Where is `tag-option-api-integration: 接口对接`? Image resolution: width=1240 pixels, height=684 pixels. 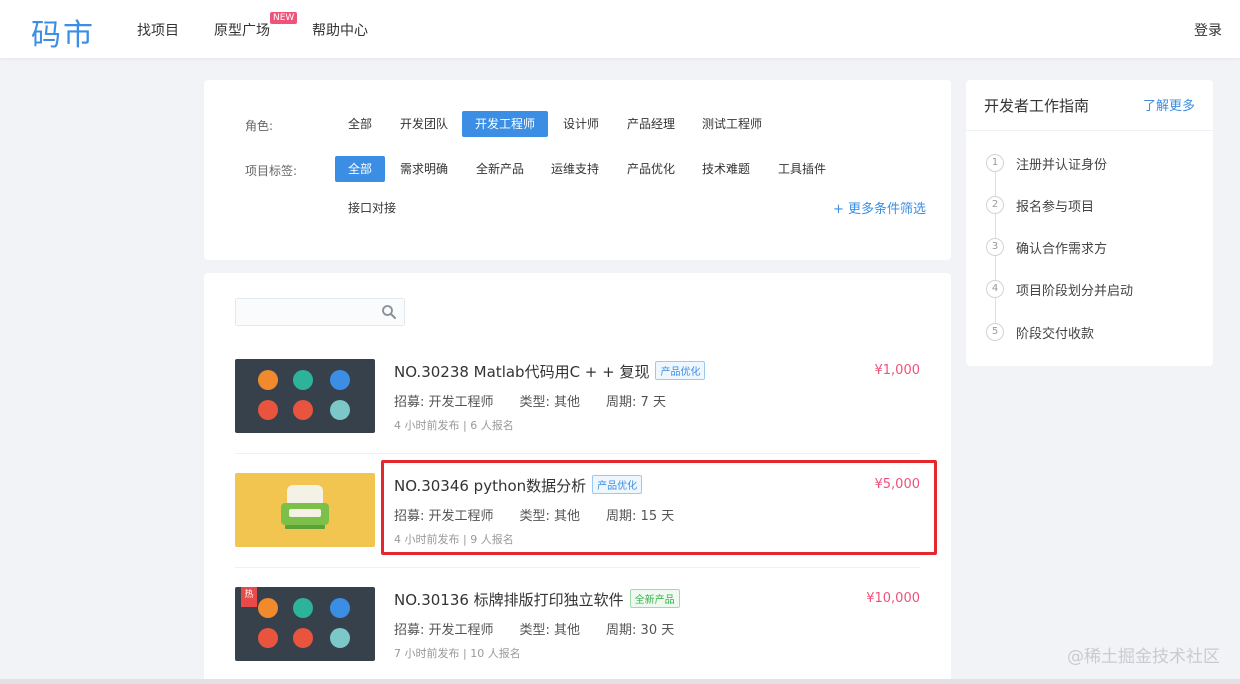 tag-option-api-integration: 接口对接 is located at coordinates (372, 208).